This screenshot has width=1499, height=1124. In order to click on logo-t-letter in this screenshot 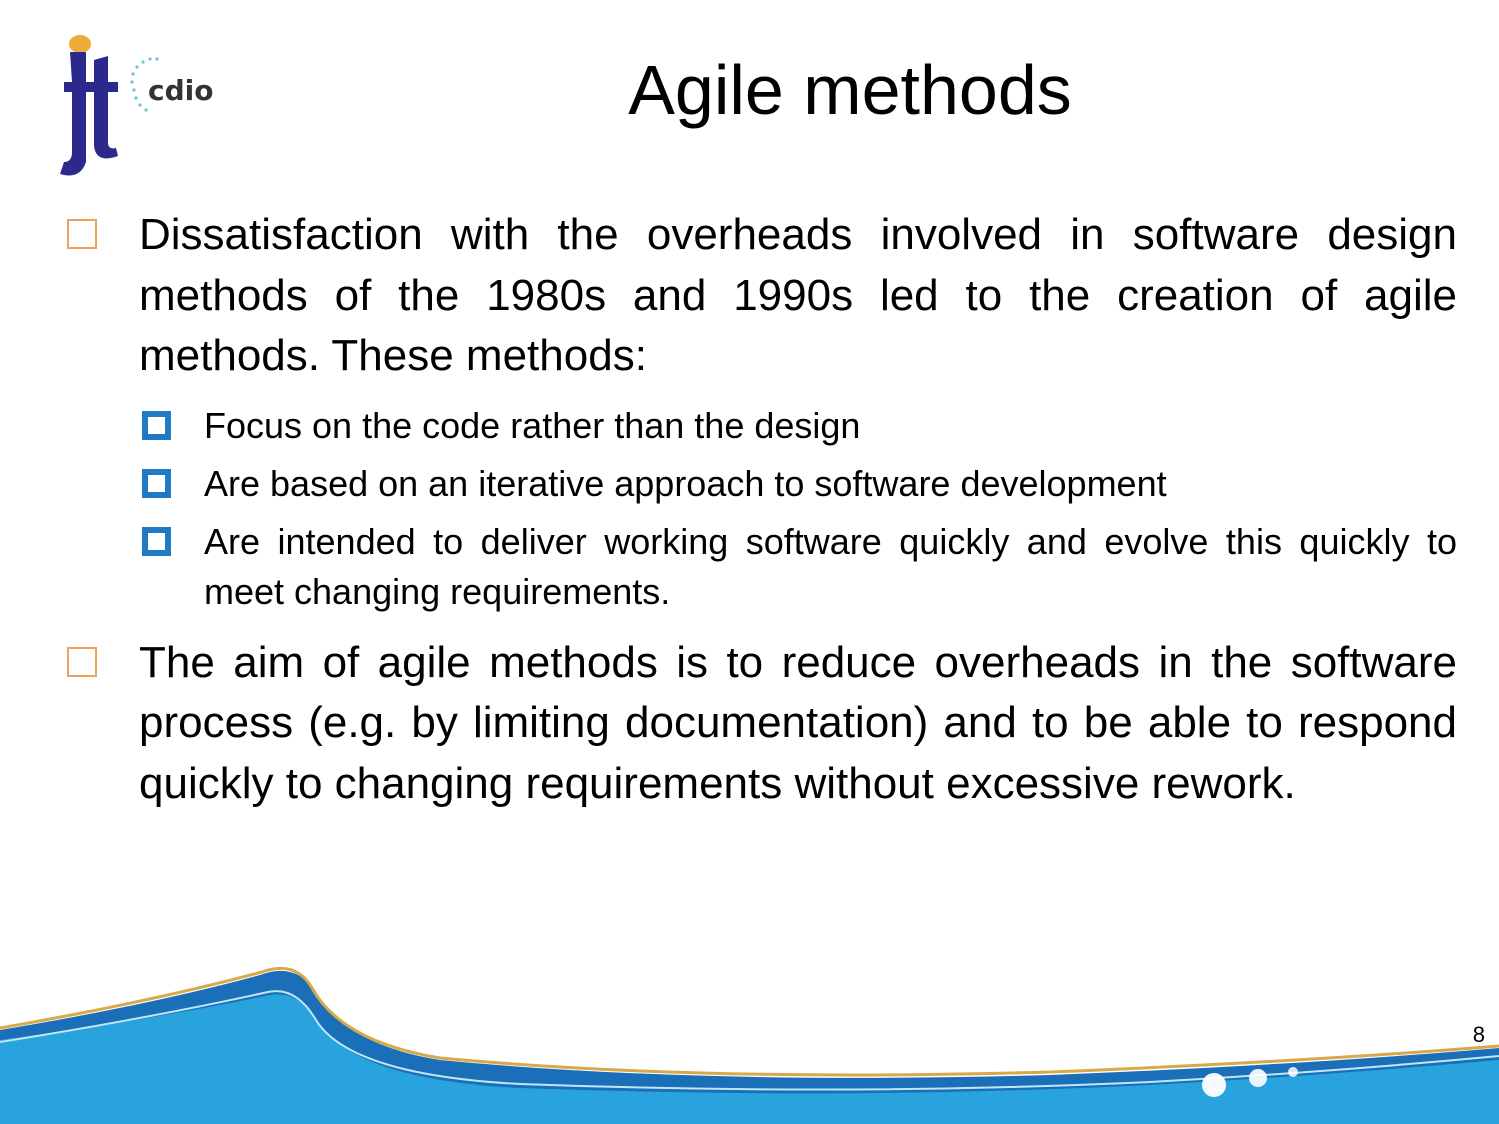, I will do `click(103, 107)`.